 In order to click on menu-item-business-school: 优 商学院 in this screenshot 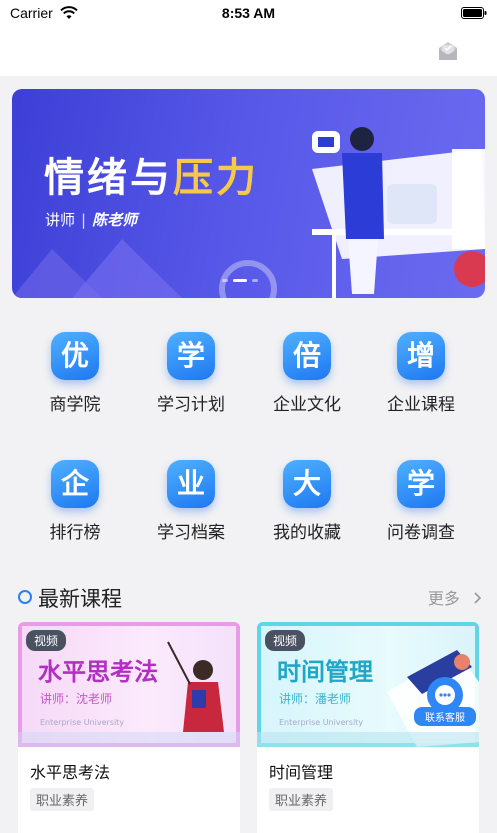, I will do `click(75, 373)`.